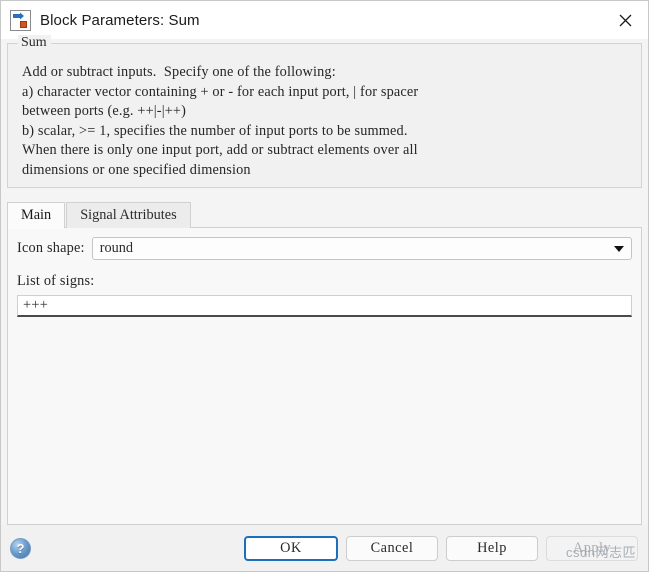 The width and height of the screenshot is (649, 572). Describe the element at coordinates (441, 548) in the screenshot. I see `footer-button-group: OK Cancel Help Apply` at that location.